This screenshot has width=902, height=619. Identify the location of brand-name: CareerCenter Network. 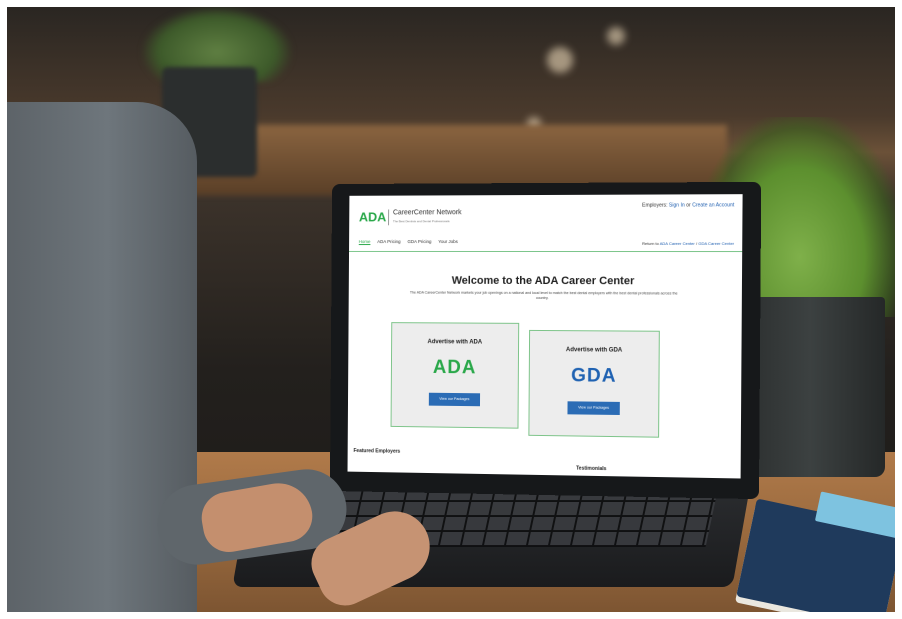
(427, 213).